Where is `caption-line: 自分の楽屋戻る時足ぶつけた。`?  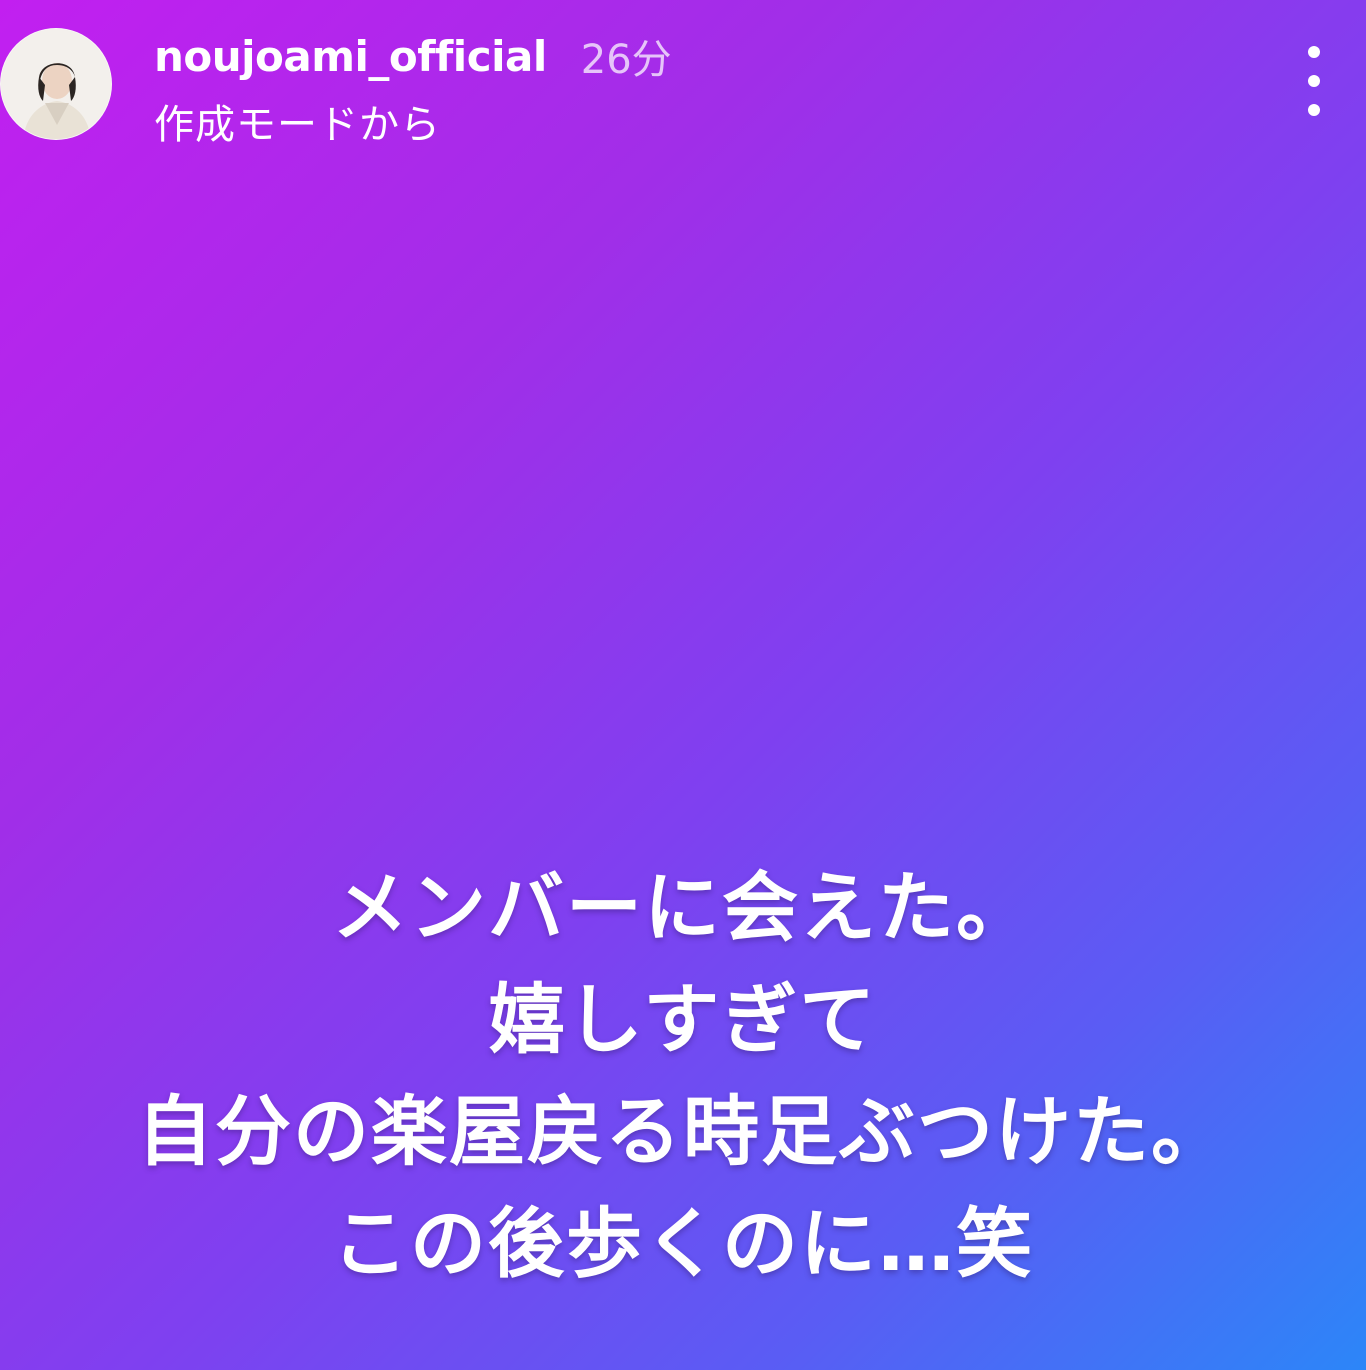
caption-line: 自分の楽屋戻る時足ぶつけた。 is located at coordinates (683, 1131).